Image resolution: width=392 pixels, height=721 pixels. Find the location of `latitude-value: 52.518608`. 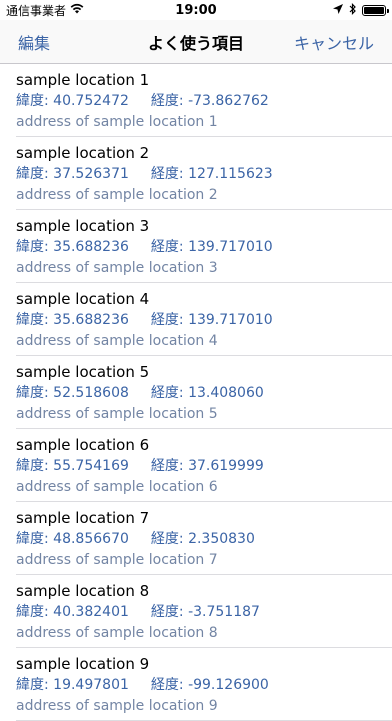

latitude-value: 52.518608 is located at coordinates (91, 393).